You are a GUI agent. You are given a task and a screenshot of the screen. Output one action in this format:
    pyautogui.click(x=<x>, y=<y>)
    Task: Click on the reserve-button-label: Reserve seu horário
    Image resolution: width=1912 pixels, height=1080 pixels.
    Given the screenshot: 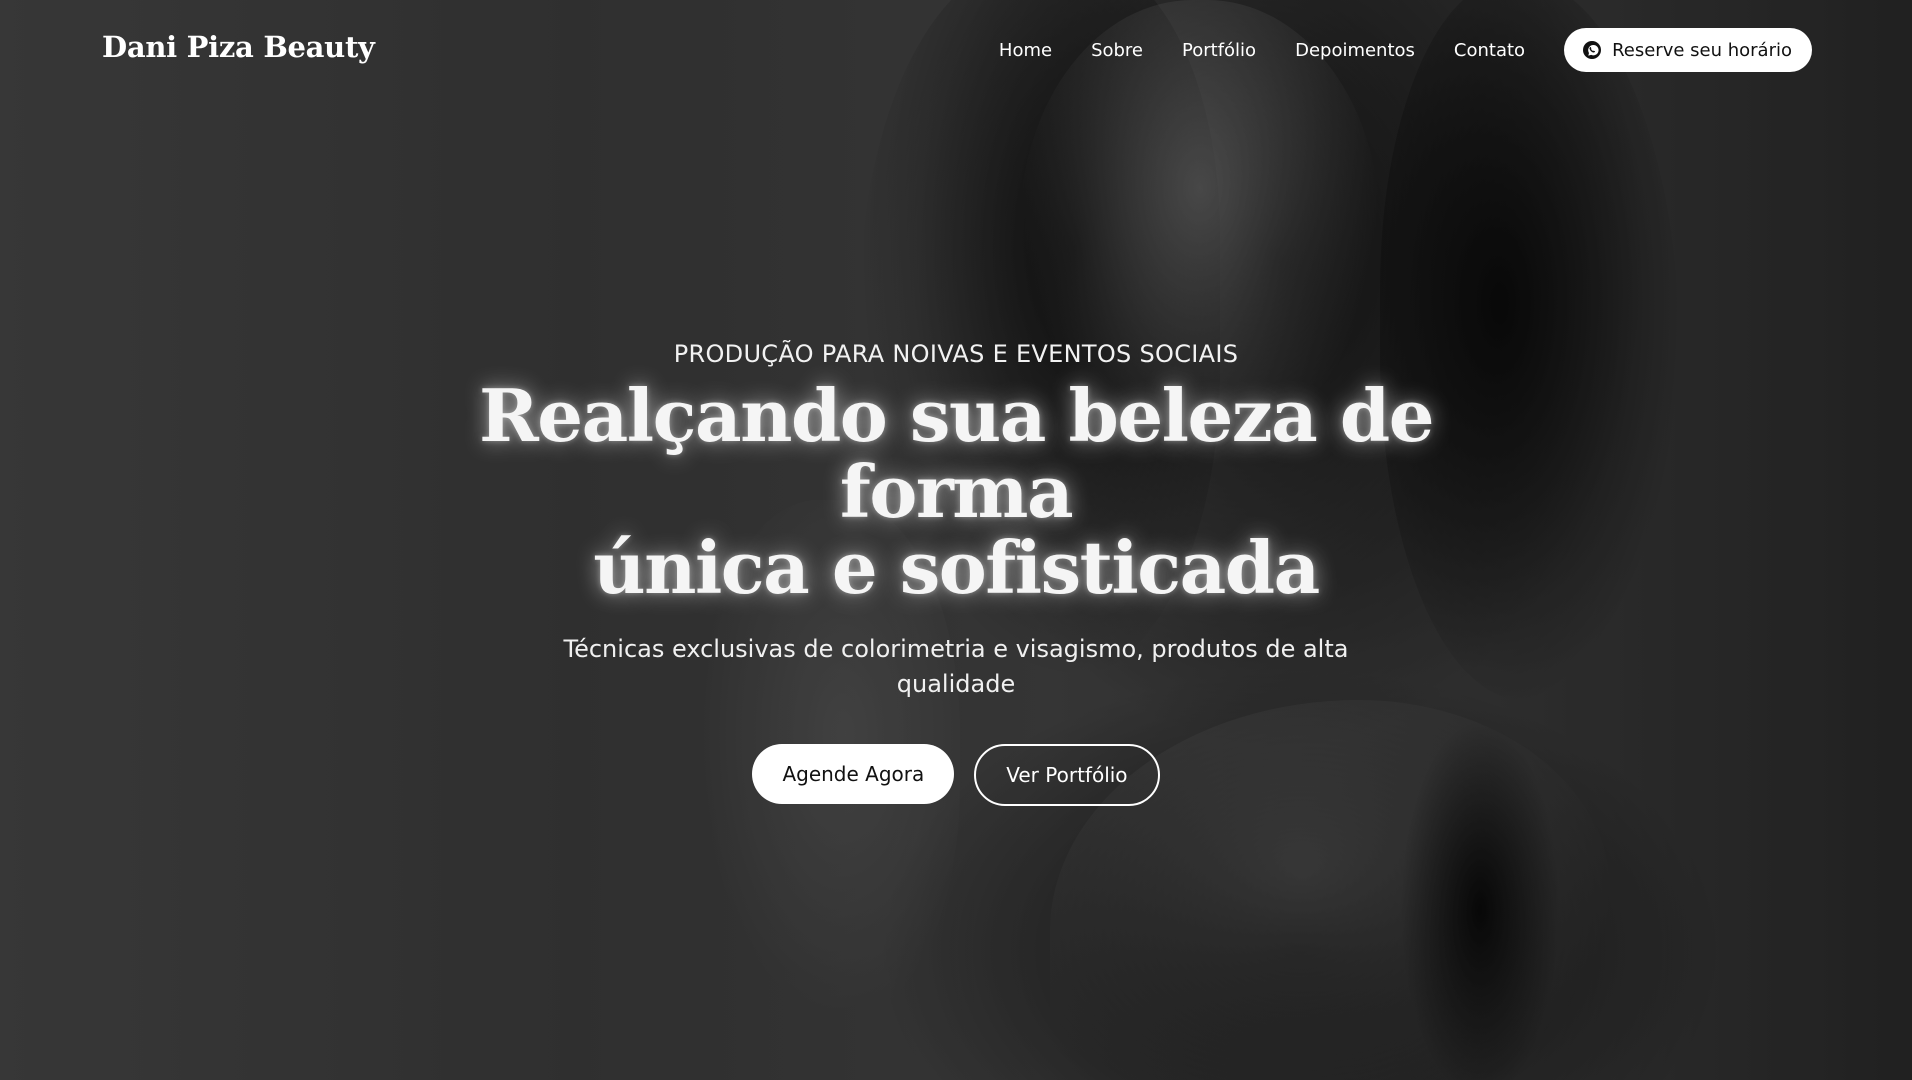 What is the action you would take?
    pyautogui.click(x=1702, y=50)
    